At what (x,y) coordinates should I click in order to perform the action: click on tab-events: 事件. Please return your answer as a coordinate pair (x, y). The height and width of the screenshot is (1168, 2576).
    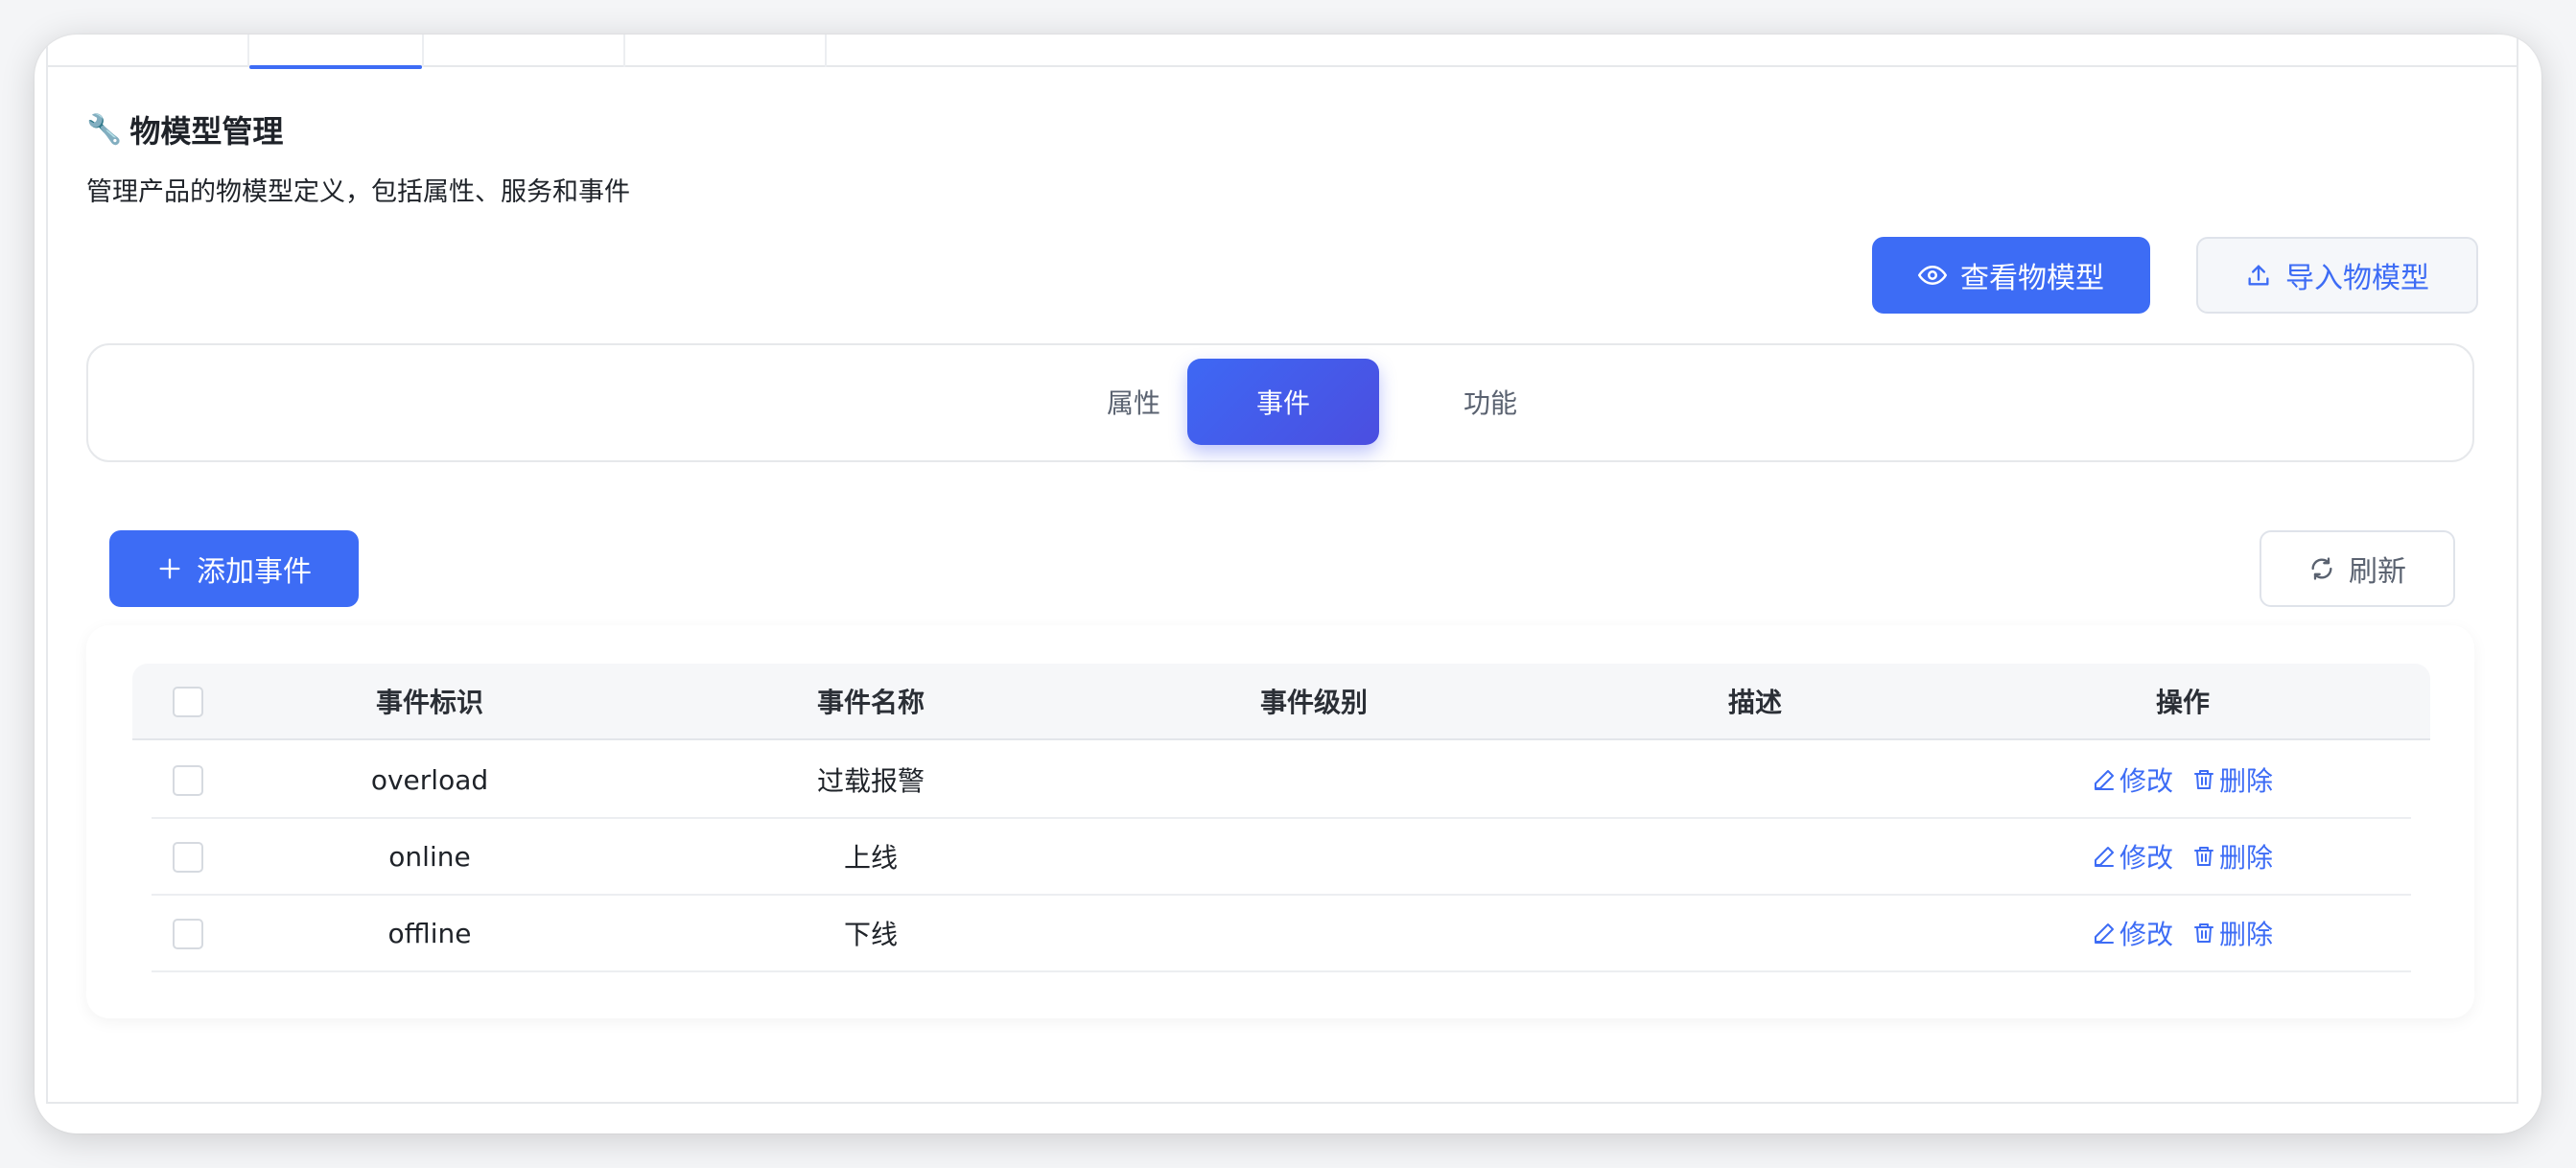
    Looking at the image, I should click on (1283, 402).